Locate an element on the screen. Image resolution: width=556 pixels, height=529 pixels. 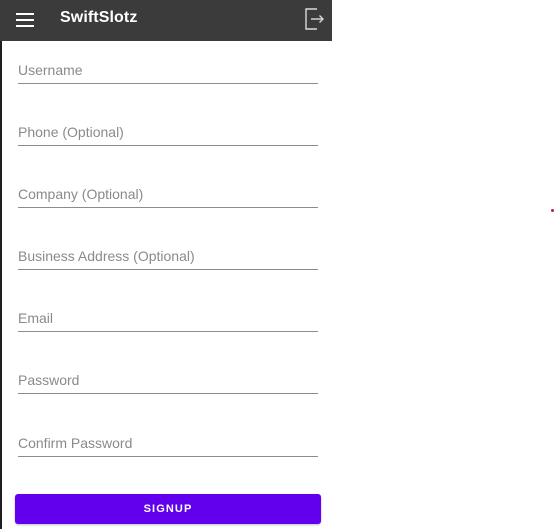
menu-button is located at coordinates (25, 20).